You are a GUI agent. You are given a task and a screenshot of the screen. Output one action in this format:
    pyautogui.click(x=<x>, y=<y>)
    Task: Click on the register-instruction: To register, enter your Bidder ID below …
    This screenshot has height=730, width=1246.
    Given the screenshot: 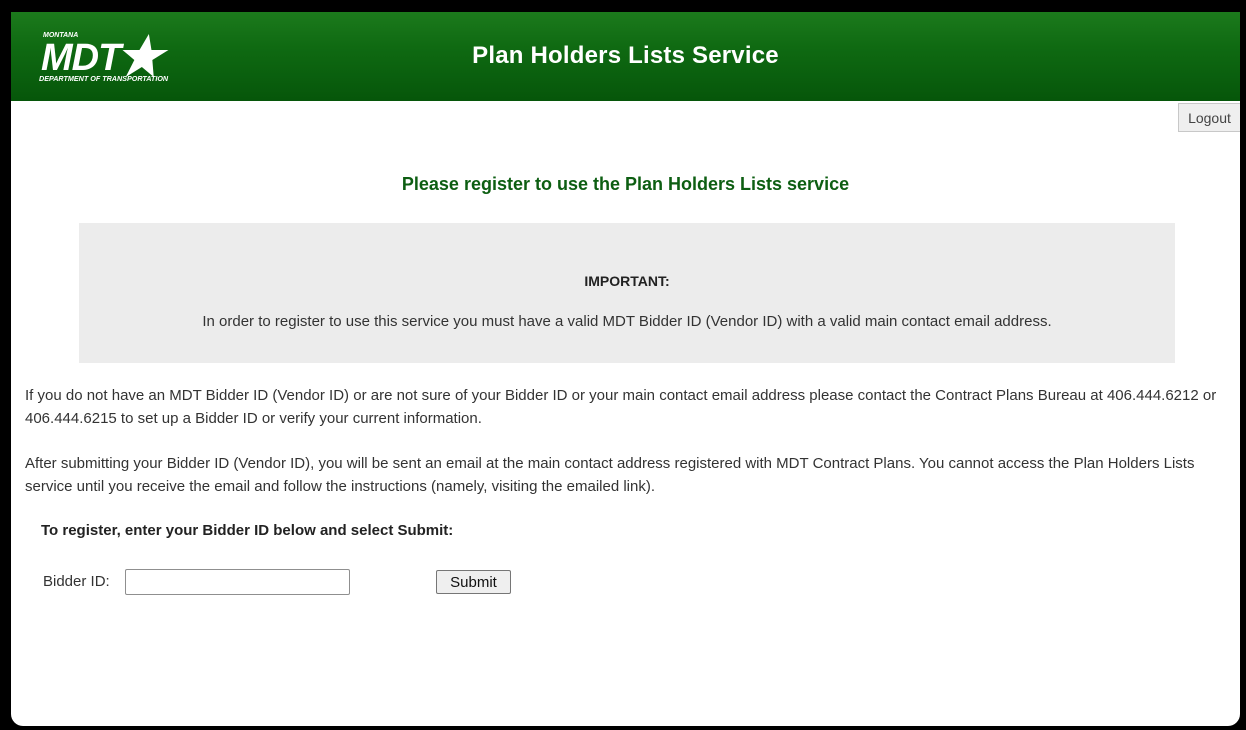 What is the action you would take?
    pyautogui.click(x=247, y=530)
    